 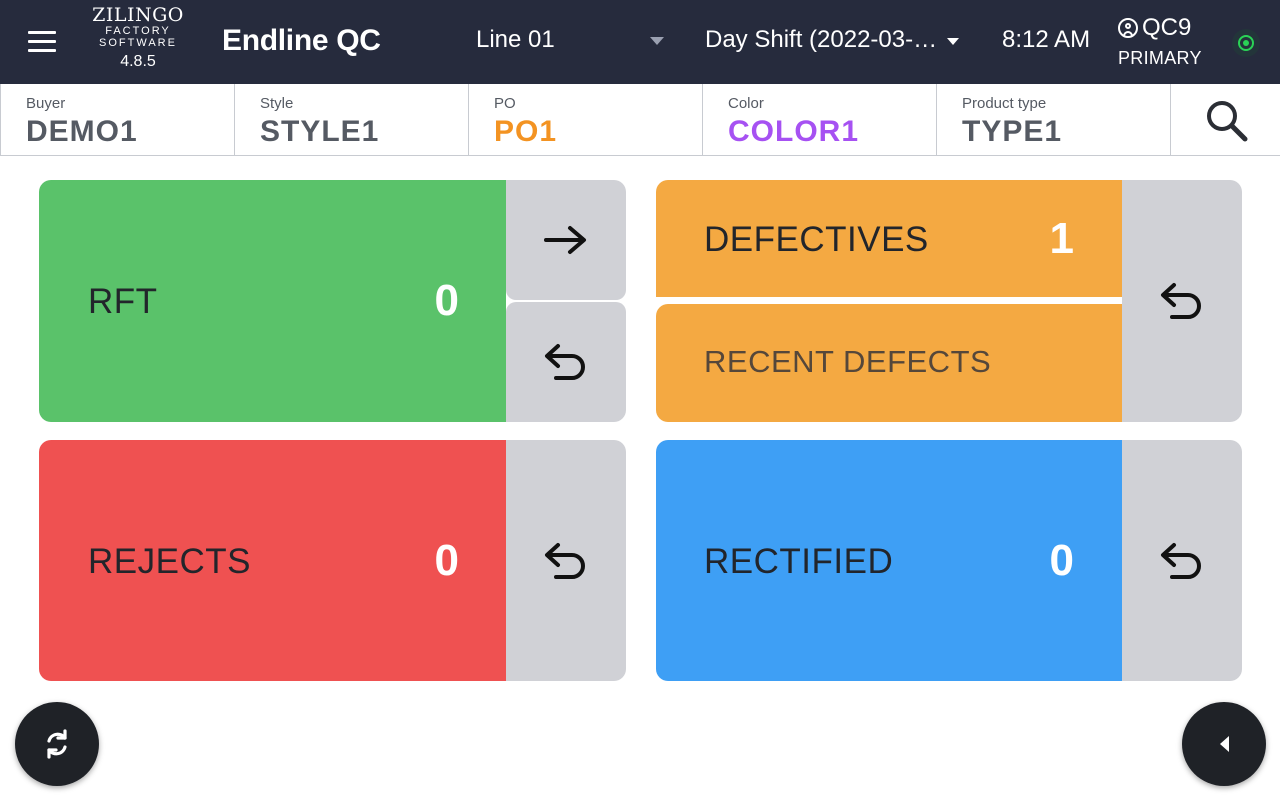 I want to click on filter-value: PO1, so click(x=526, y=131).